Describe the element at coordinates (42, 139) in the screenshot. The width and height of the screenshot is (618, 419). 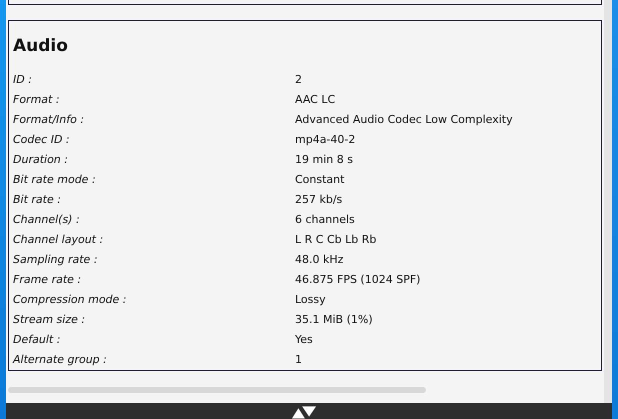
I see `field-label: Codec ID :` at that location.